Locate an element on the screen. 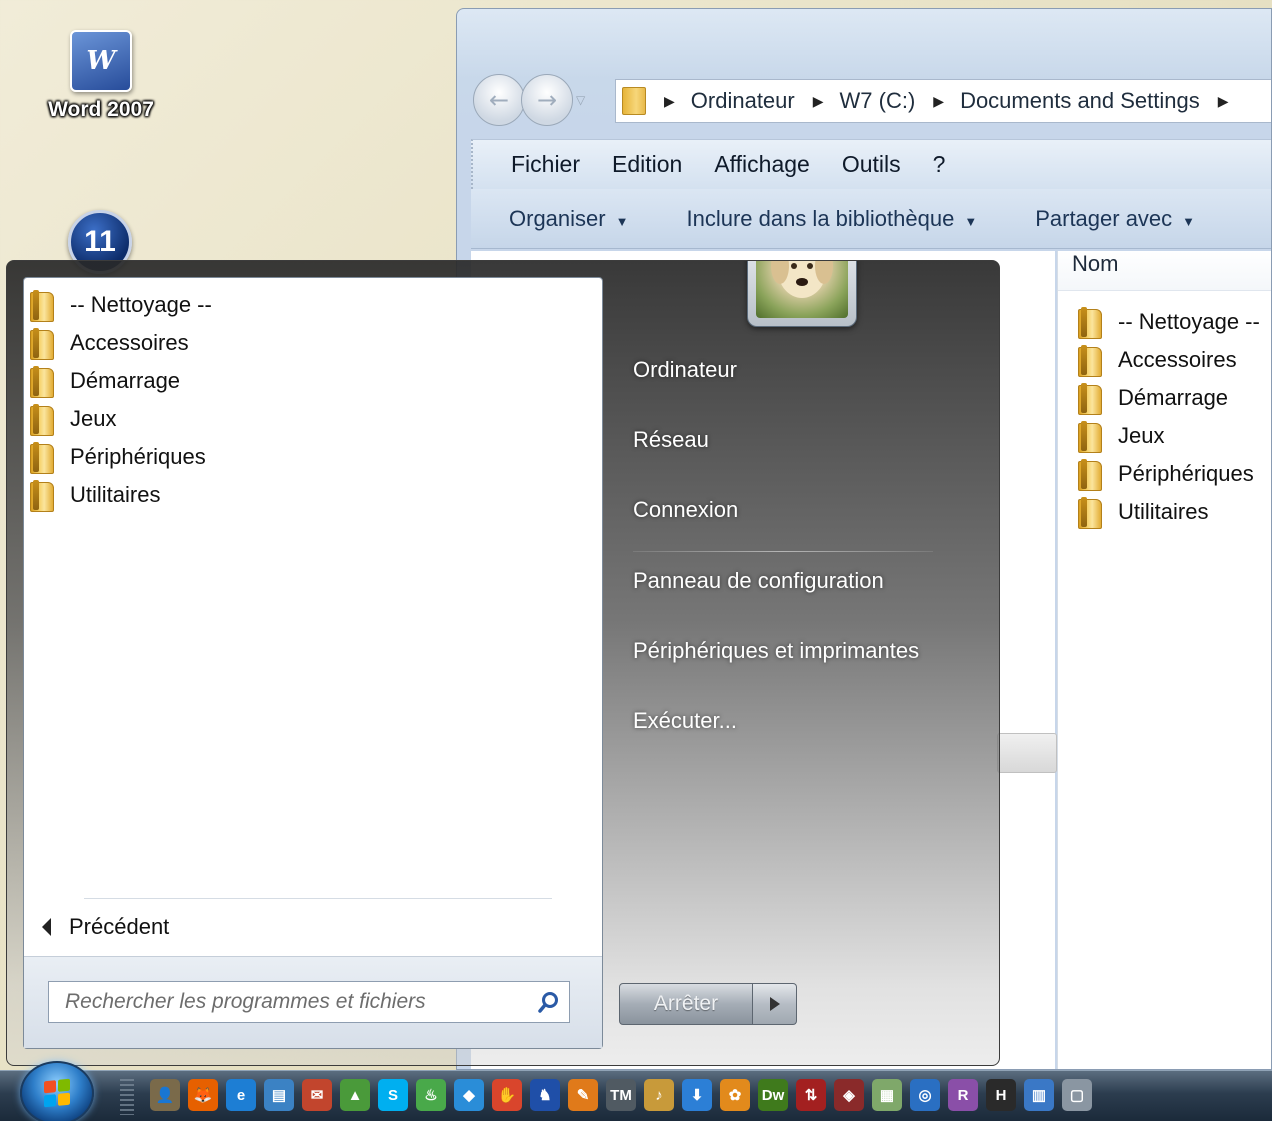  file-item: Démarrage is located at coordinates (1164, 398).